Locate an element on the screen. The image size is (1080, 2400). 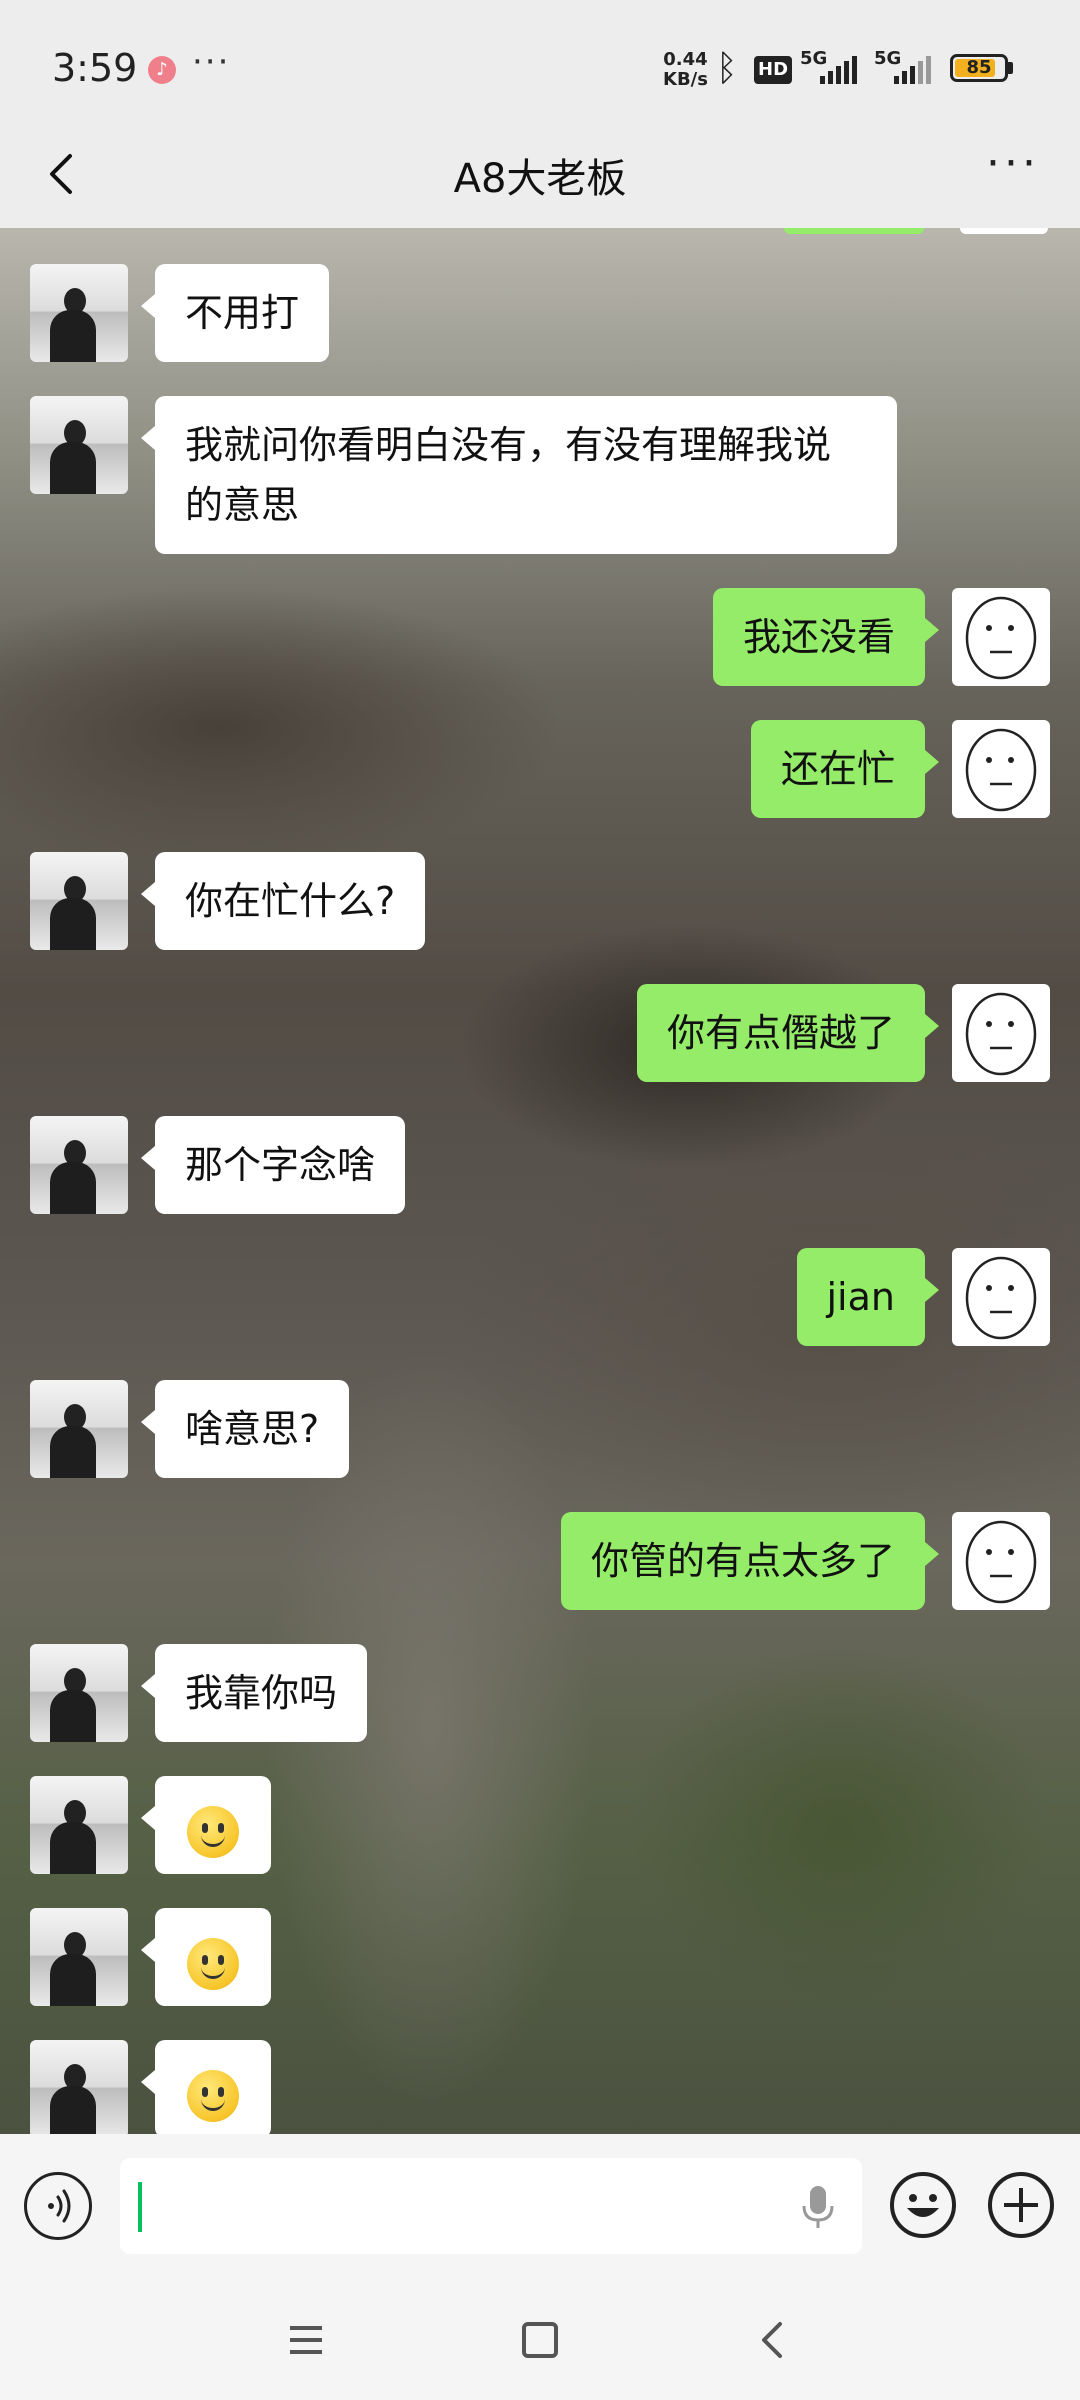
network-speed: 0.44 KB/s is located at coordinates (685, 70).